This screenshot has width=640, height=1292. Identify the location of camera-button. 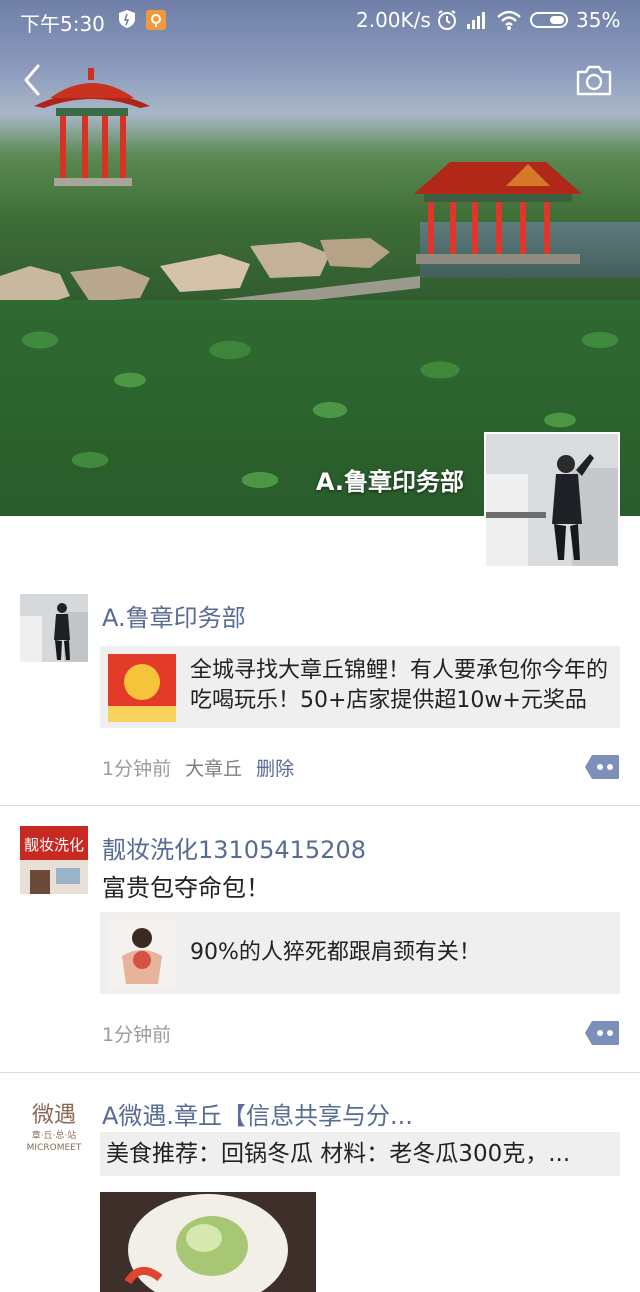
(594, 80).